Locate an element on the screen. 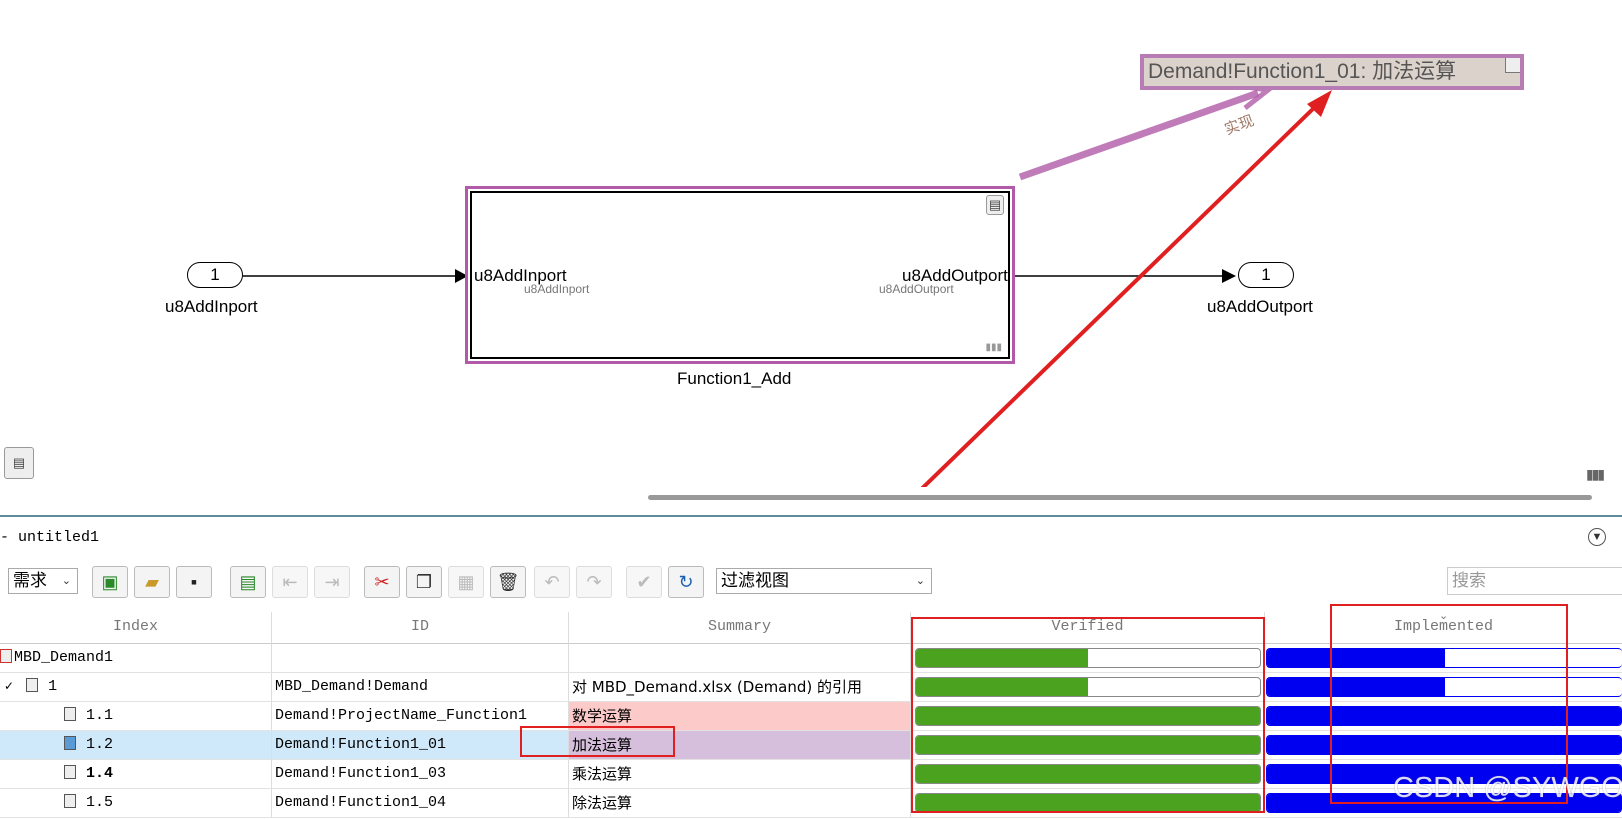 This screenshot has height=819, width=1622. search-input: 搜索 is located at coordinates (1534, 581).